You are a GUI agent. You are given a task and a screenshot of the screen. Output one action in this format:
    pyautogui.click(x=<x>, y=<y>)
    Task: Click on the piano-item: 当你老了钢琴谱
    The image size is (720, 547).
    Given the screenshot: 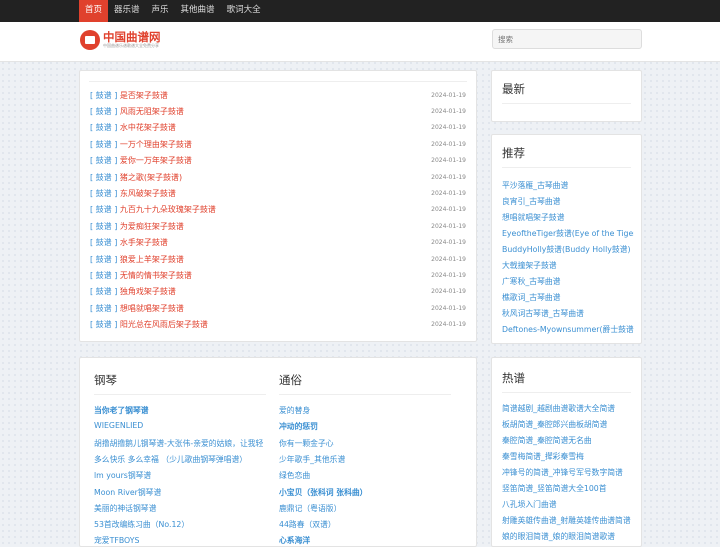 What is the action you would take?
    pyautogui.click(x=181, y=410)
    